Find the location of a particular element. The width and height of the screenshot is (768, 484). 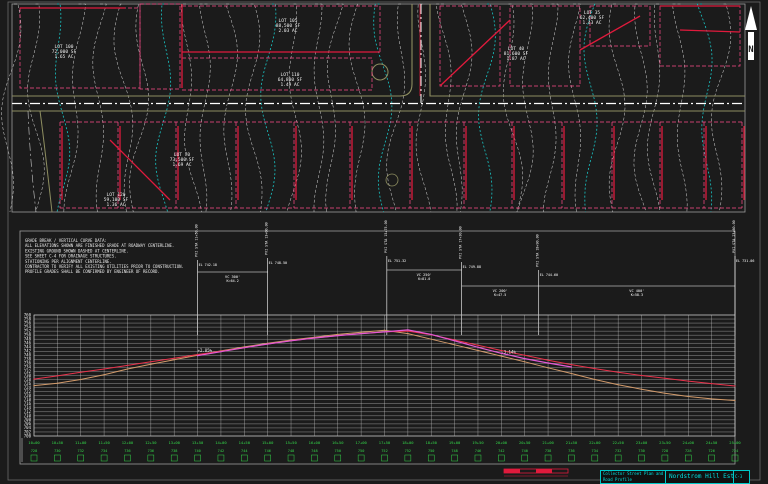

station-elev-label: 752 is located at coordinates (384, 451).